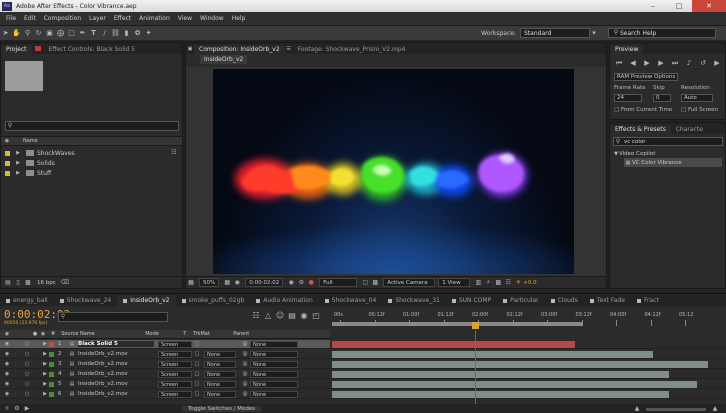 The image size is (726, 413). What do you see at coordinates (227, 283) in the screenshot?
I see `title-safe-icon: ▦` at bounding box center [227, 283].